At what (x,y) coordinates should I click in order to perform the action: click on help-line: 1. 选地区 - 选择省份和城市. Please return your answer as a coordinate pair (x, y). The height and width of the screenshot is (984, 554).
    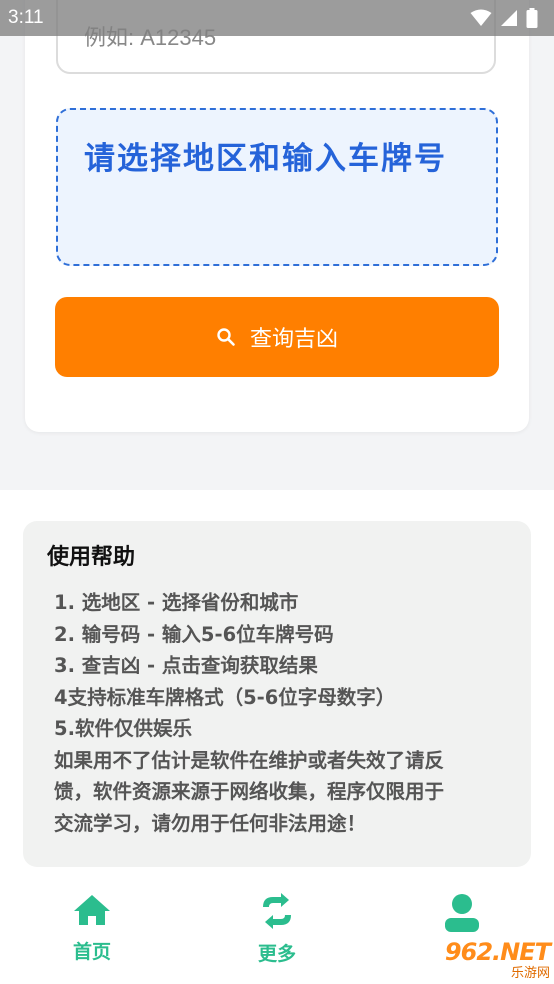
    Looking at the image, I should click on (176, 602).